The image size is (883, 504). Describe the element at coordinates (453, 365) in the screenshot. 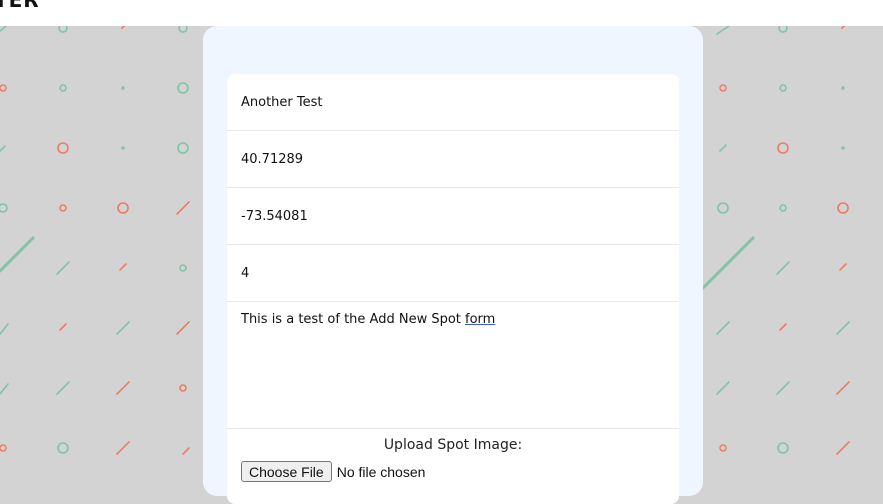

I see `description-textarea: This is a test of the Add New Spot form` at that location.